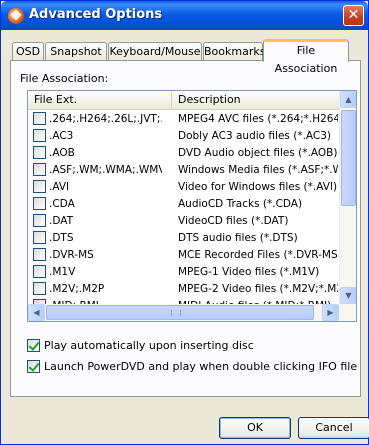  Describe the element at coordinates (16, 16) in the screenshot. I see `powerdvd-icon` at that location.